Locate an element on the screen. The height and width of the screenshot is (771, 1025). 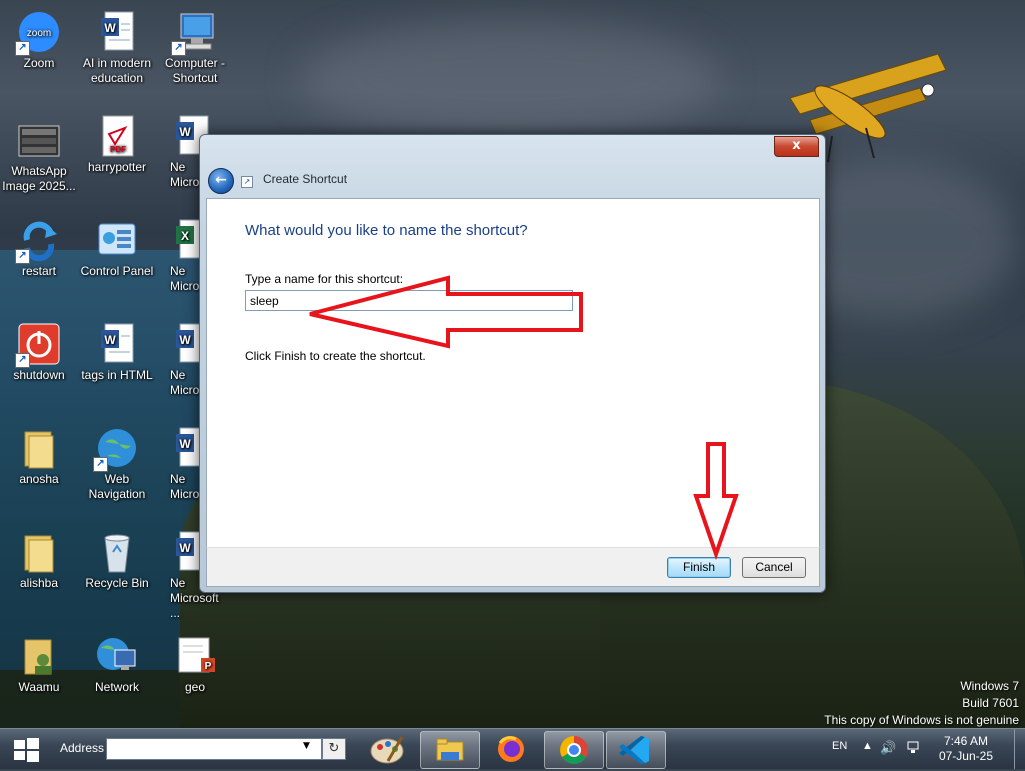
firefox-icon is located at coordinates (511, 749).